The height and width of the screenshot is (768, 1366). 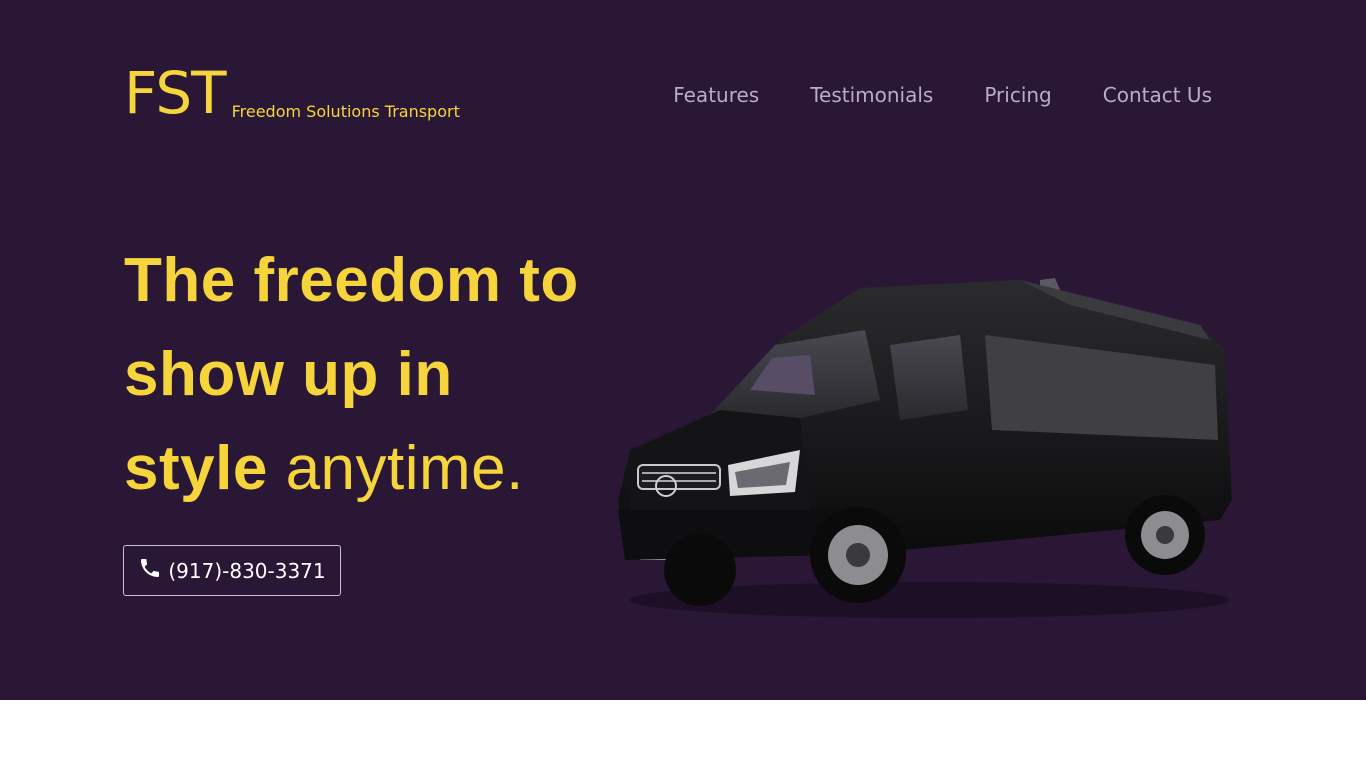 I want to click on below-fold-section, so click(x=683, y=734).